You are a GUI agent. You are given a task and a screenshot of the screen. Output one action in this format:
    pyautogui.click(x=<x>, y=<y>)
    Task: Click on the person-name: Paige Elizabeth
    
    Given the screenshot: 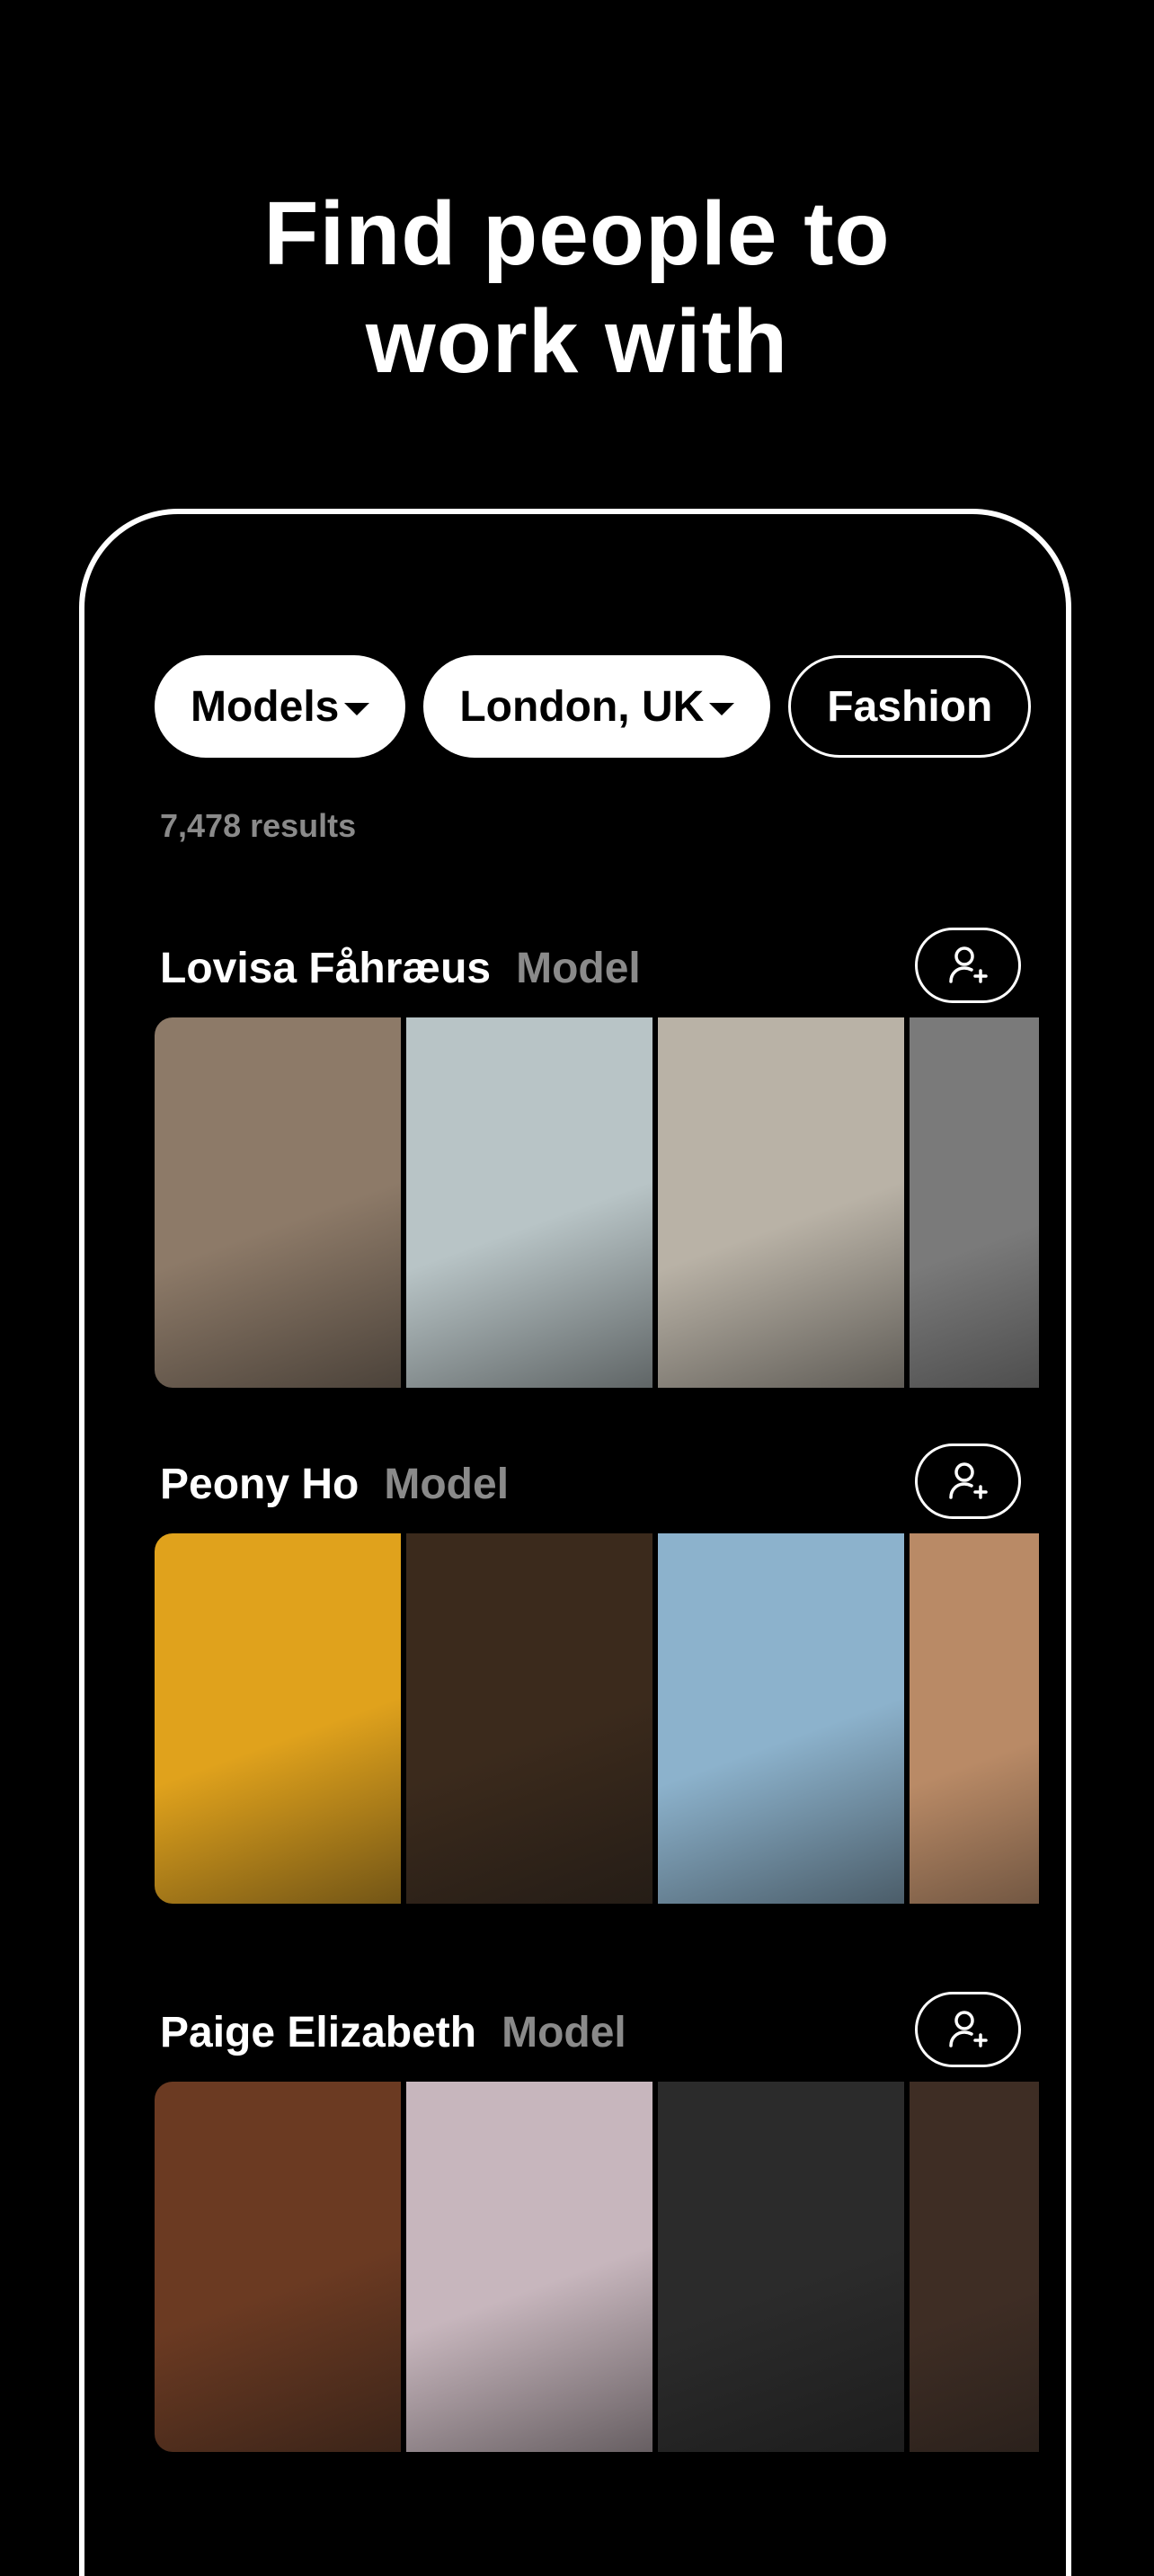 What is the action you would take?
    pyautogui.click(x=318, y=2032)
    